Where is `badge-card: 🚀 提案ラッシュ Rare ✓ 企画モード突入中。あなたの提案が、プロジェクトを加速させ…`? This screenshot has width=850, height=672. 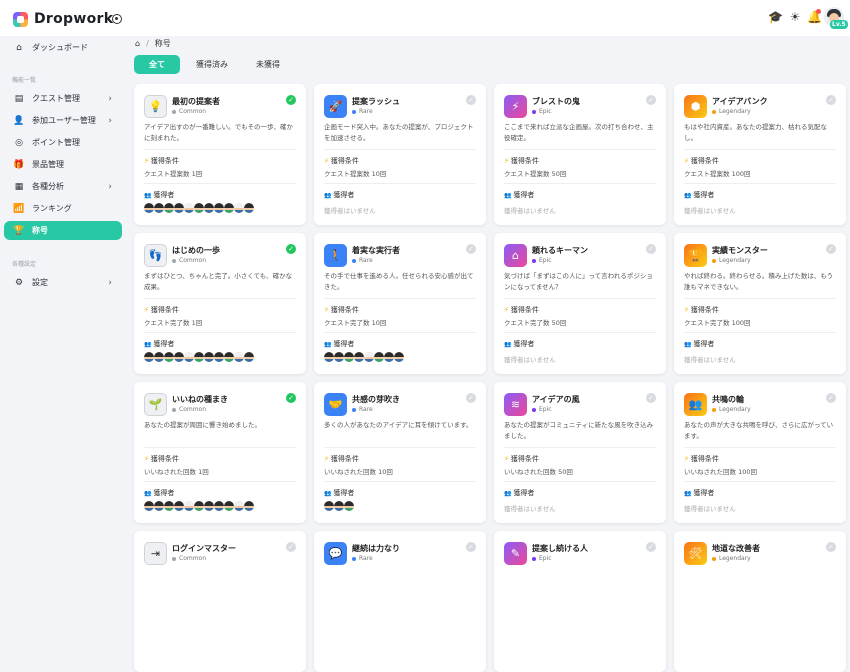 badge-card: 🚀 提案ラッシュ Rare ✓ 企画モード突入中。あなたの提案が、プロジェクトを加速させ… is located at coordinates (400, 154).